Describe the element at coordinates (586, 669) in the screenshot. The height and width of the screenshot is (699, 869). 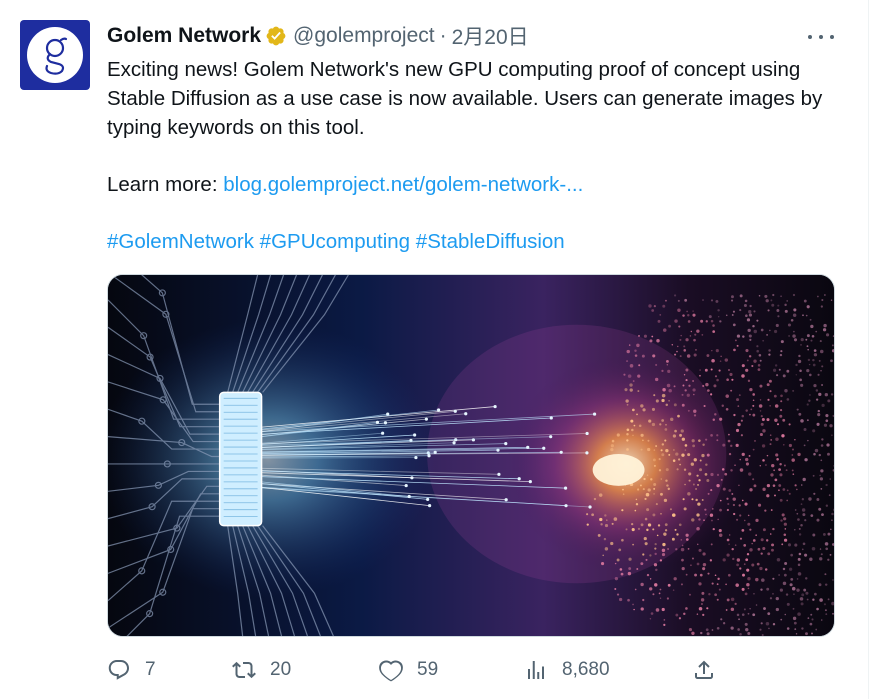
I see `view-count: 8,680` at that location.